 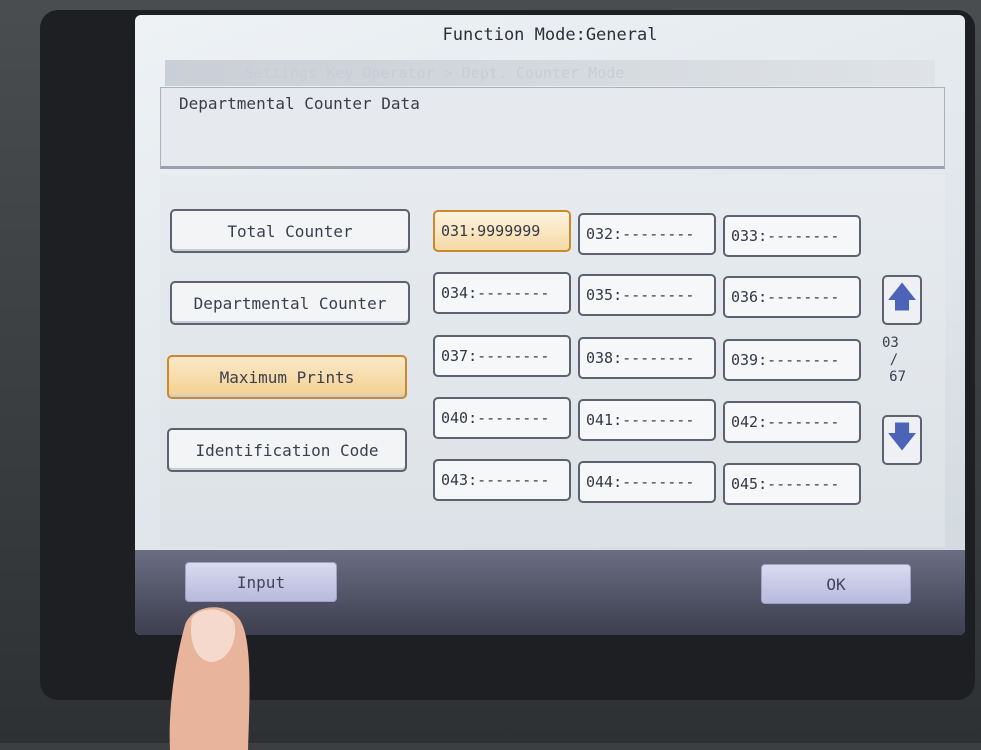 I want to click on counter-cell-045: 045:--------, so click(x=792, y=484).